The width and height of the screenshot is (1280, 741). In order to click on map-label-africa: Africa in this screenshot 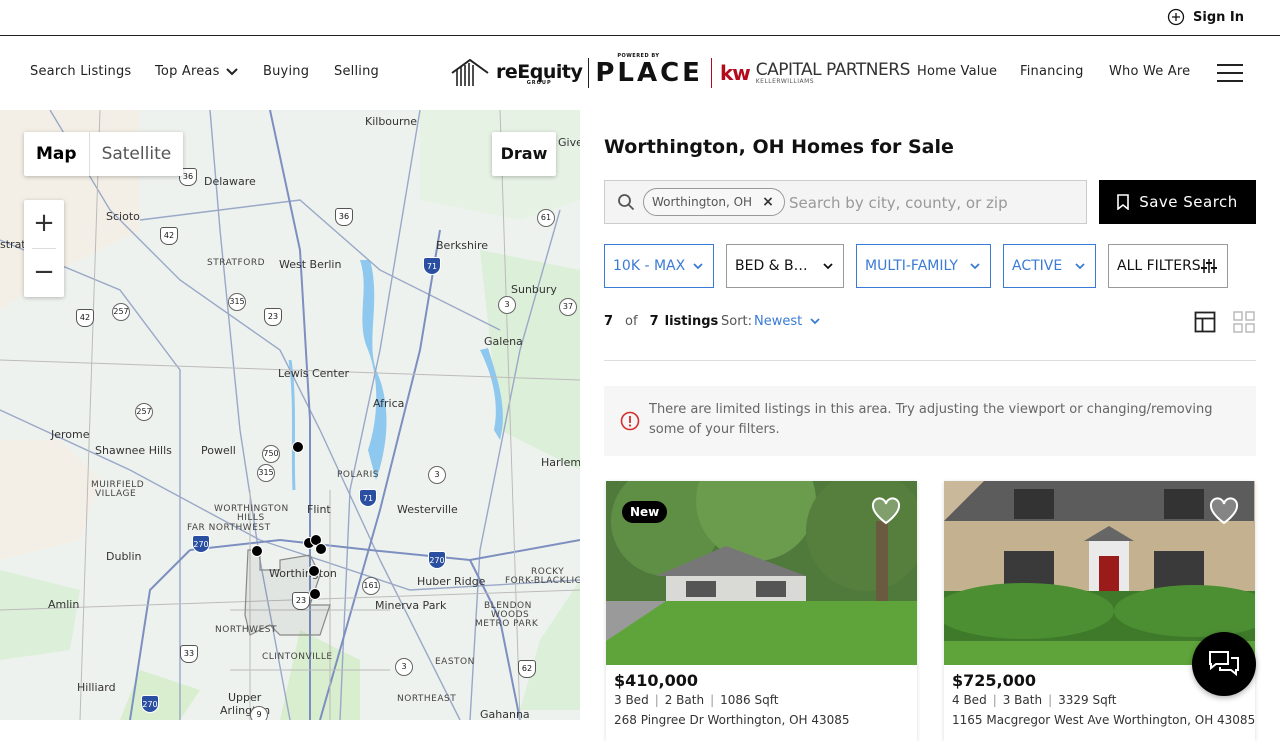, I will do `click(389, 403)`.